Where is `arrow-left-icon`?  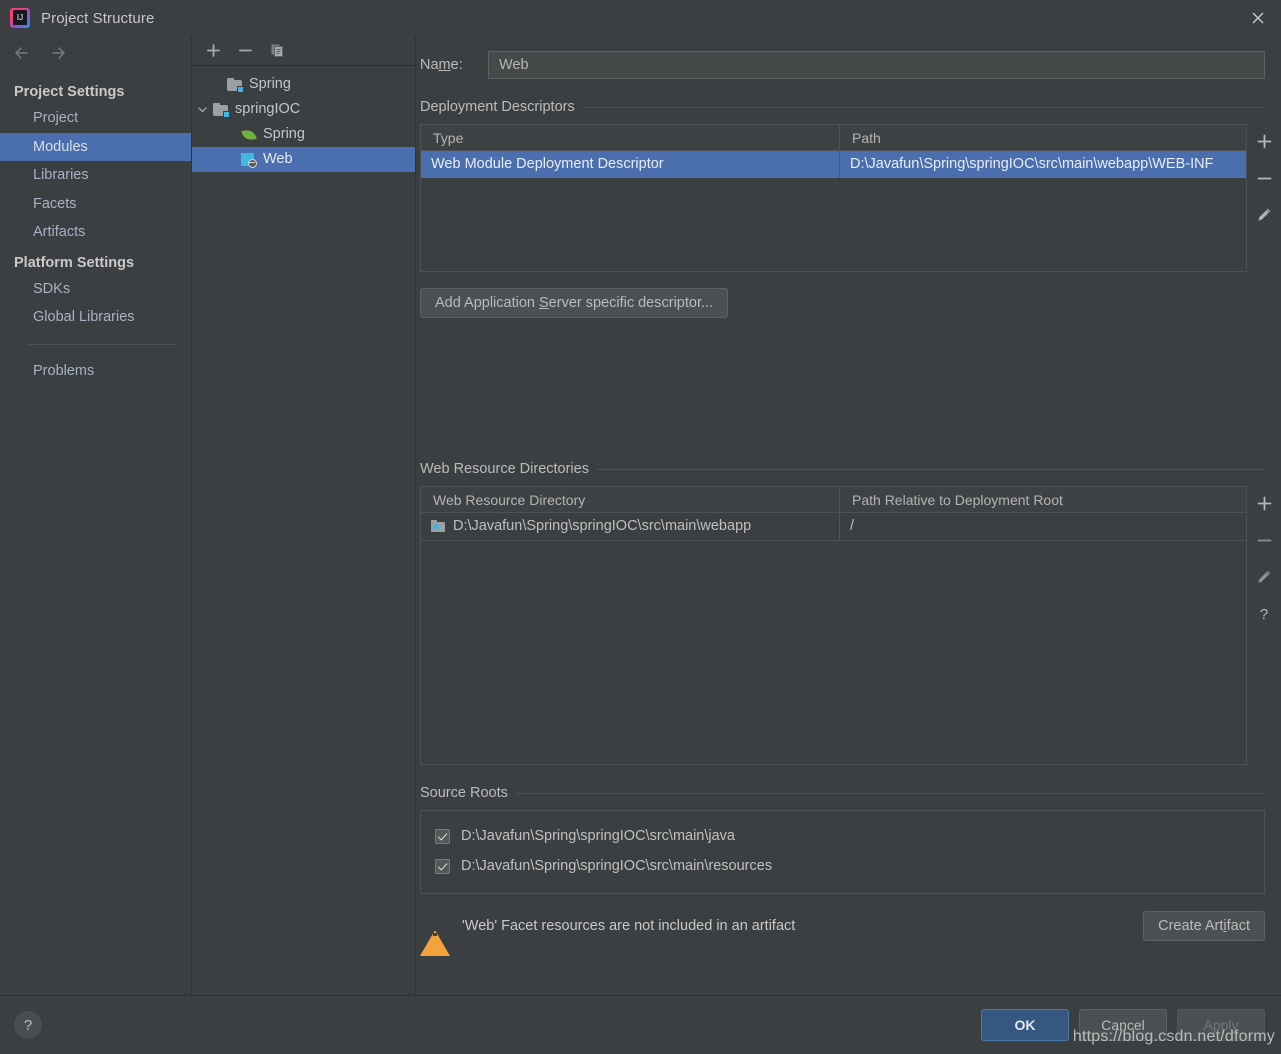
arrow-left-icon is located at coordinates (23, 53).